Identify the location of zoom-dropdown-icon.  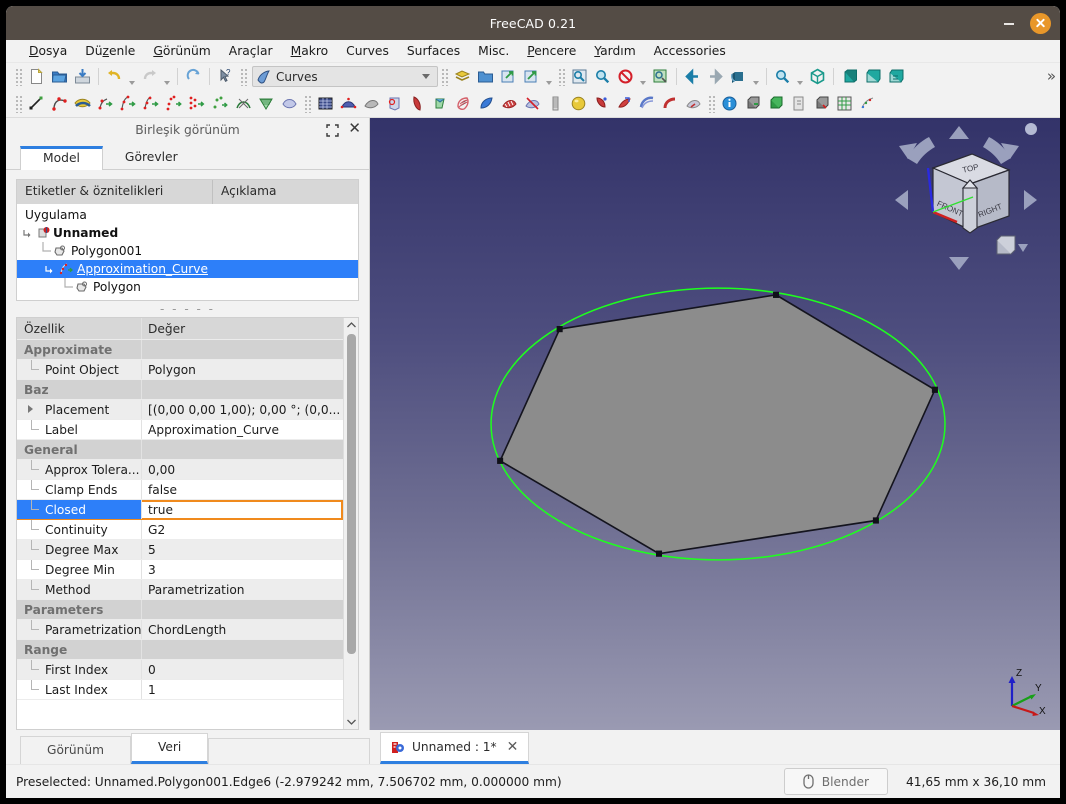
(800, 77).